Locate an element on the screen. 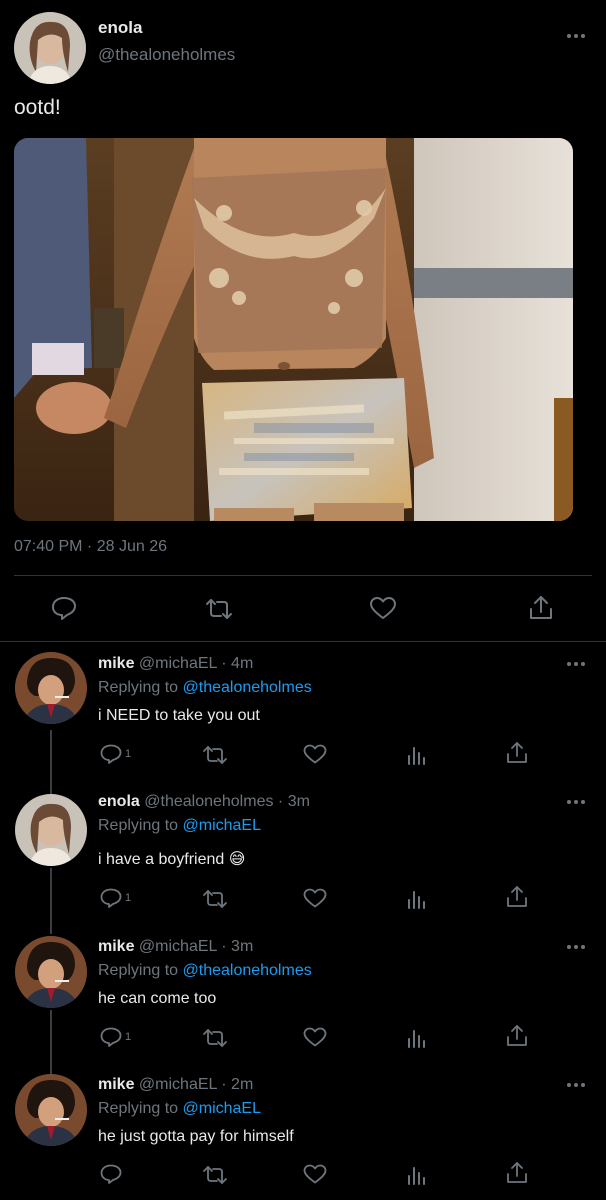  tweet-text: ootd! is located at coordinates (37, 107).